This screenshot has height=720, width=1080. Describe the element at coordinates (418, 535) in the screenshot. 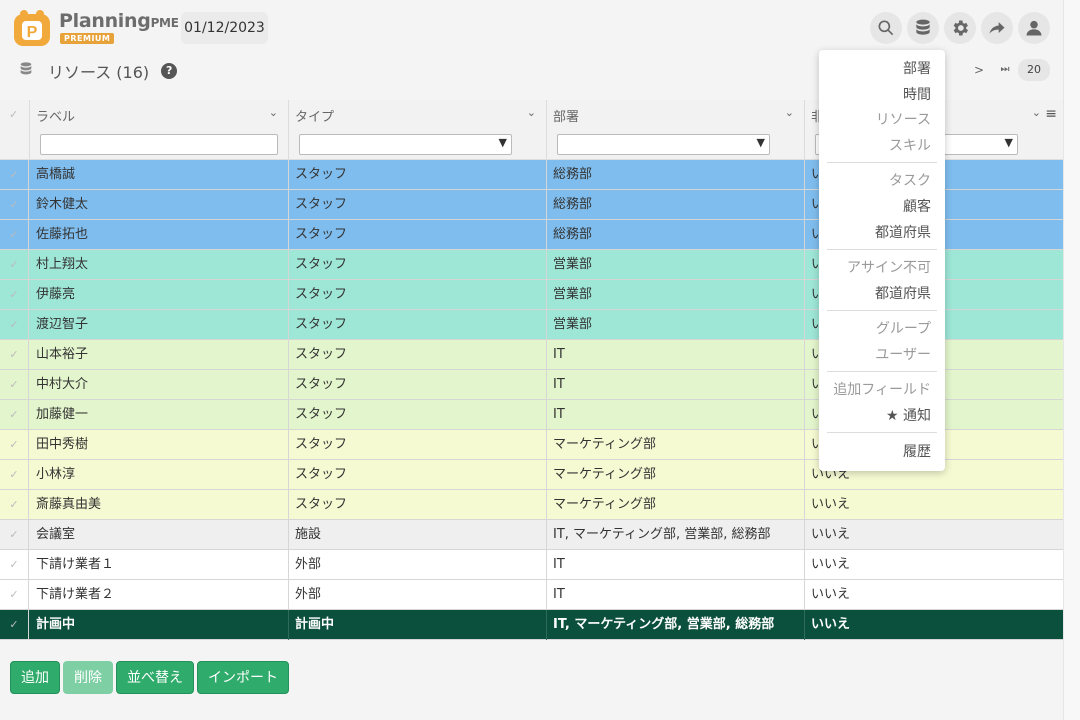

I see `cell-type: 施設` at that location.